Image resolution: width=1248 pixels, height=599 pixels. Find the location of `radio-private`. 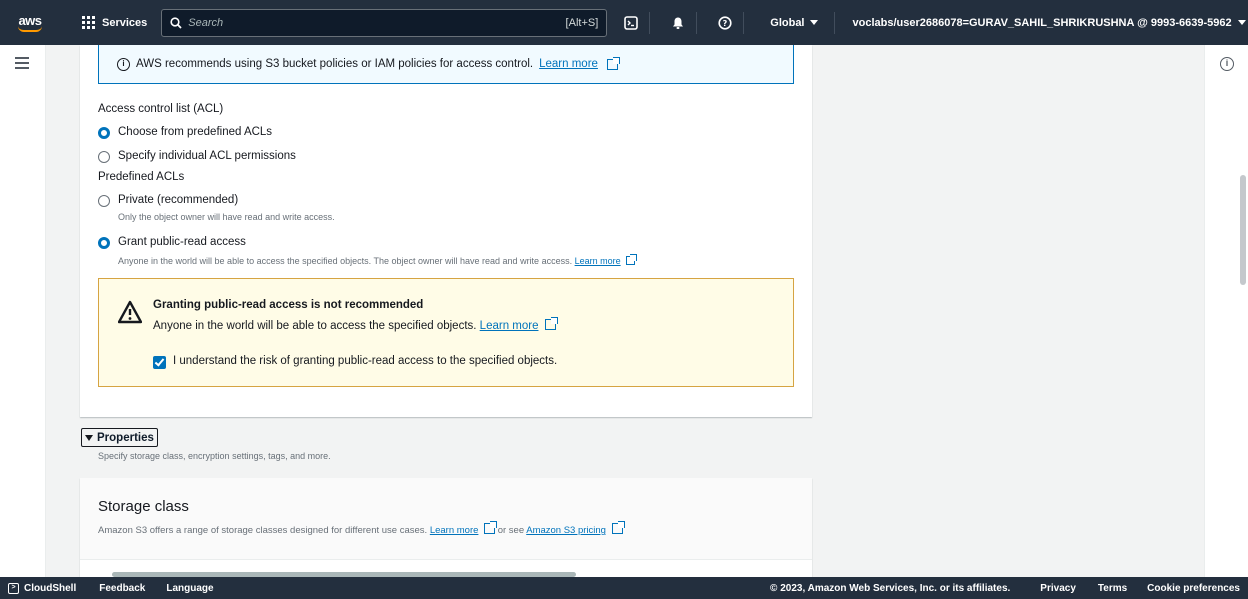

radio-private is located at coordinates (104, 201).